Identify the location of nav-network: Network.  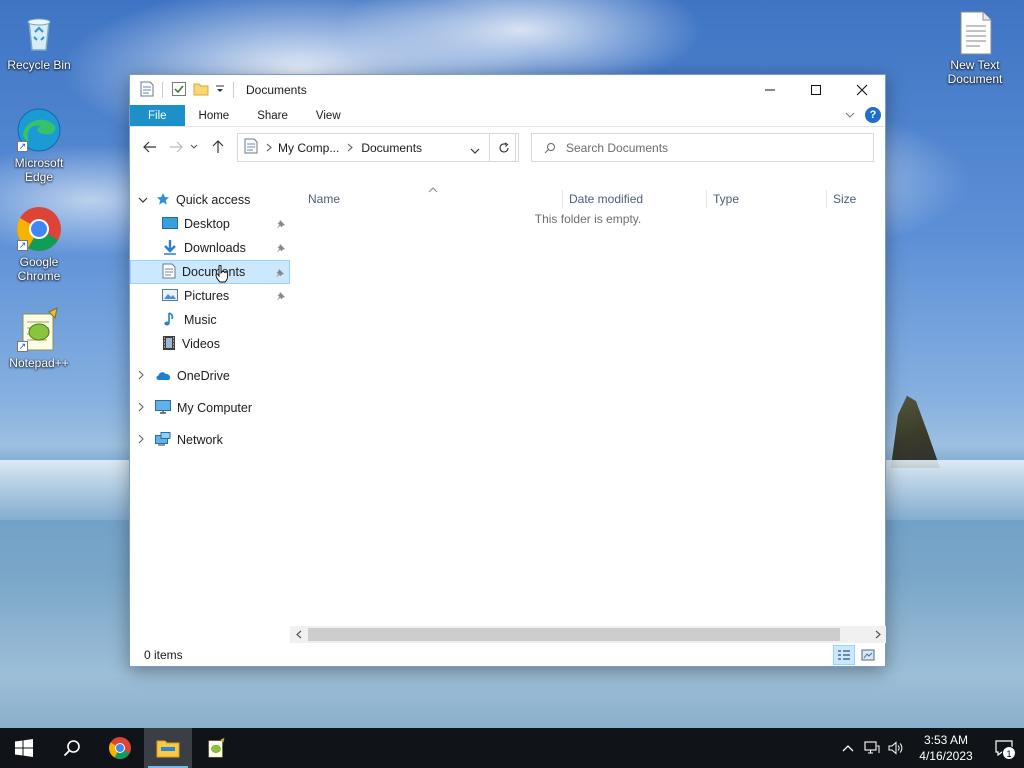
(210, 440).